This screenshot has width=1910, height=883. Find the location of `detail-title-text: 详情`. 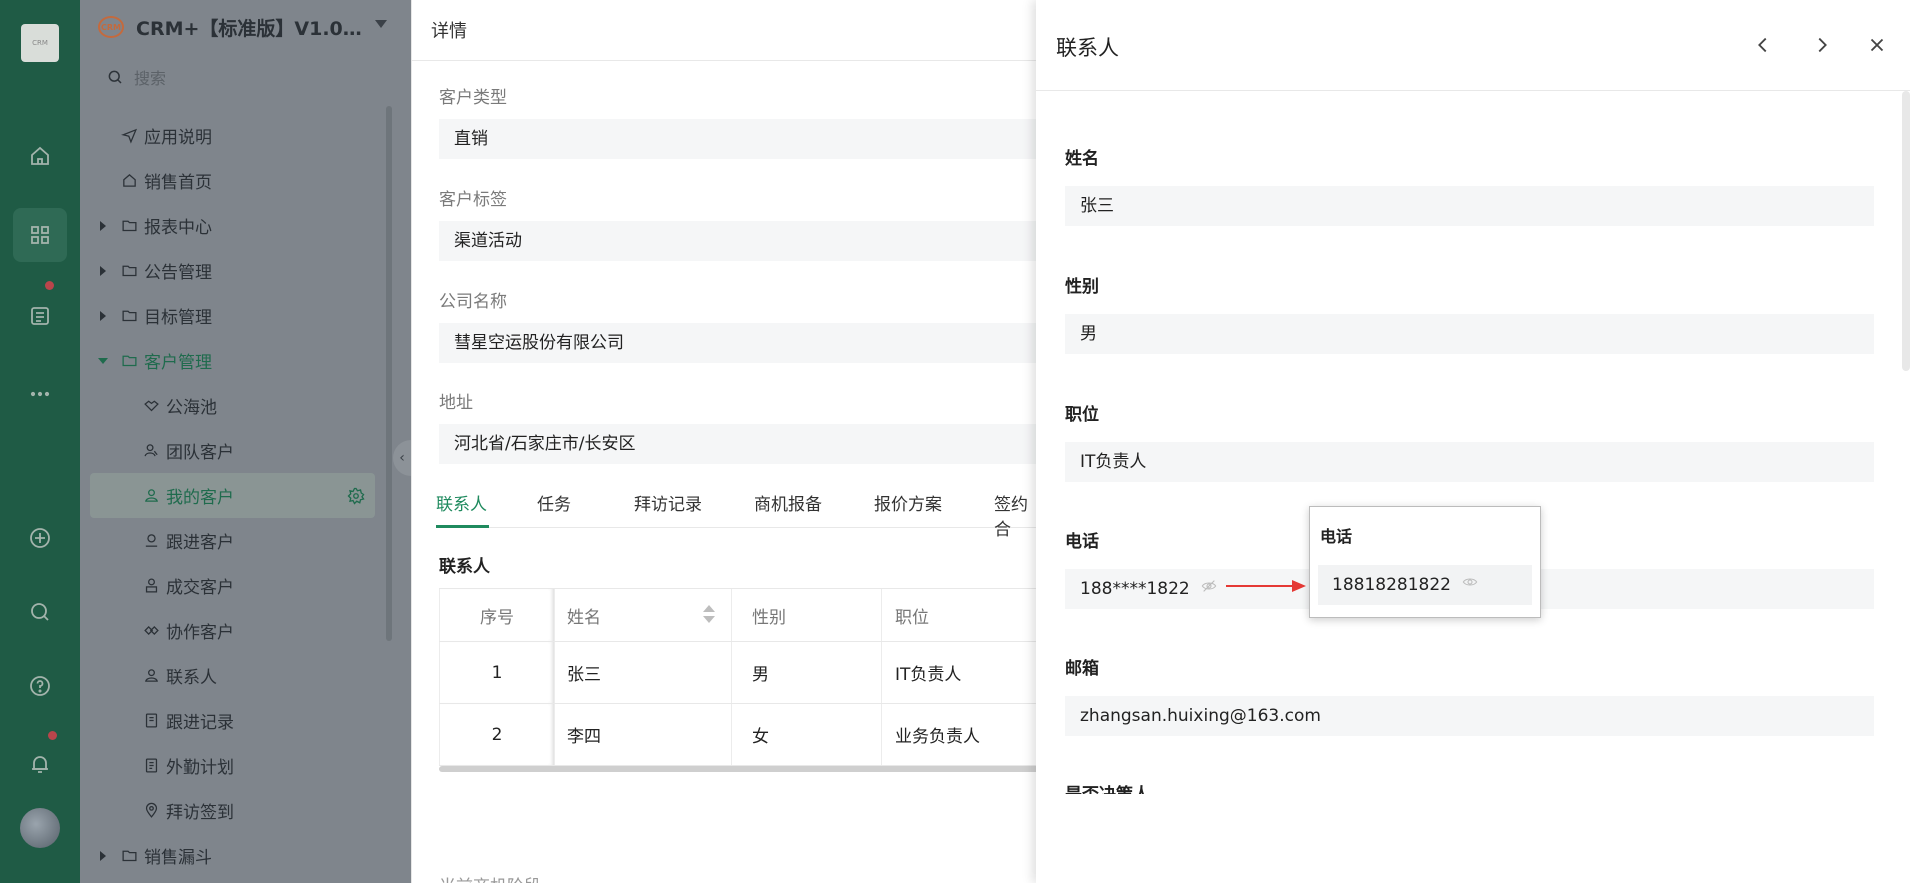

detail-title-text: 详情 is located at coordinates (449, 31).